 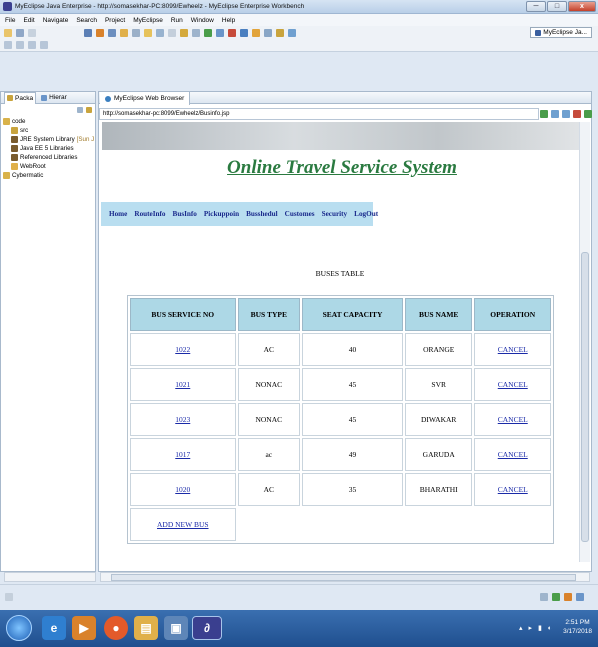 What do you see at coordinates (89, 109) in the screenshot?
I see `link-editor-icon` at bounding box center [89, 109].